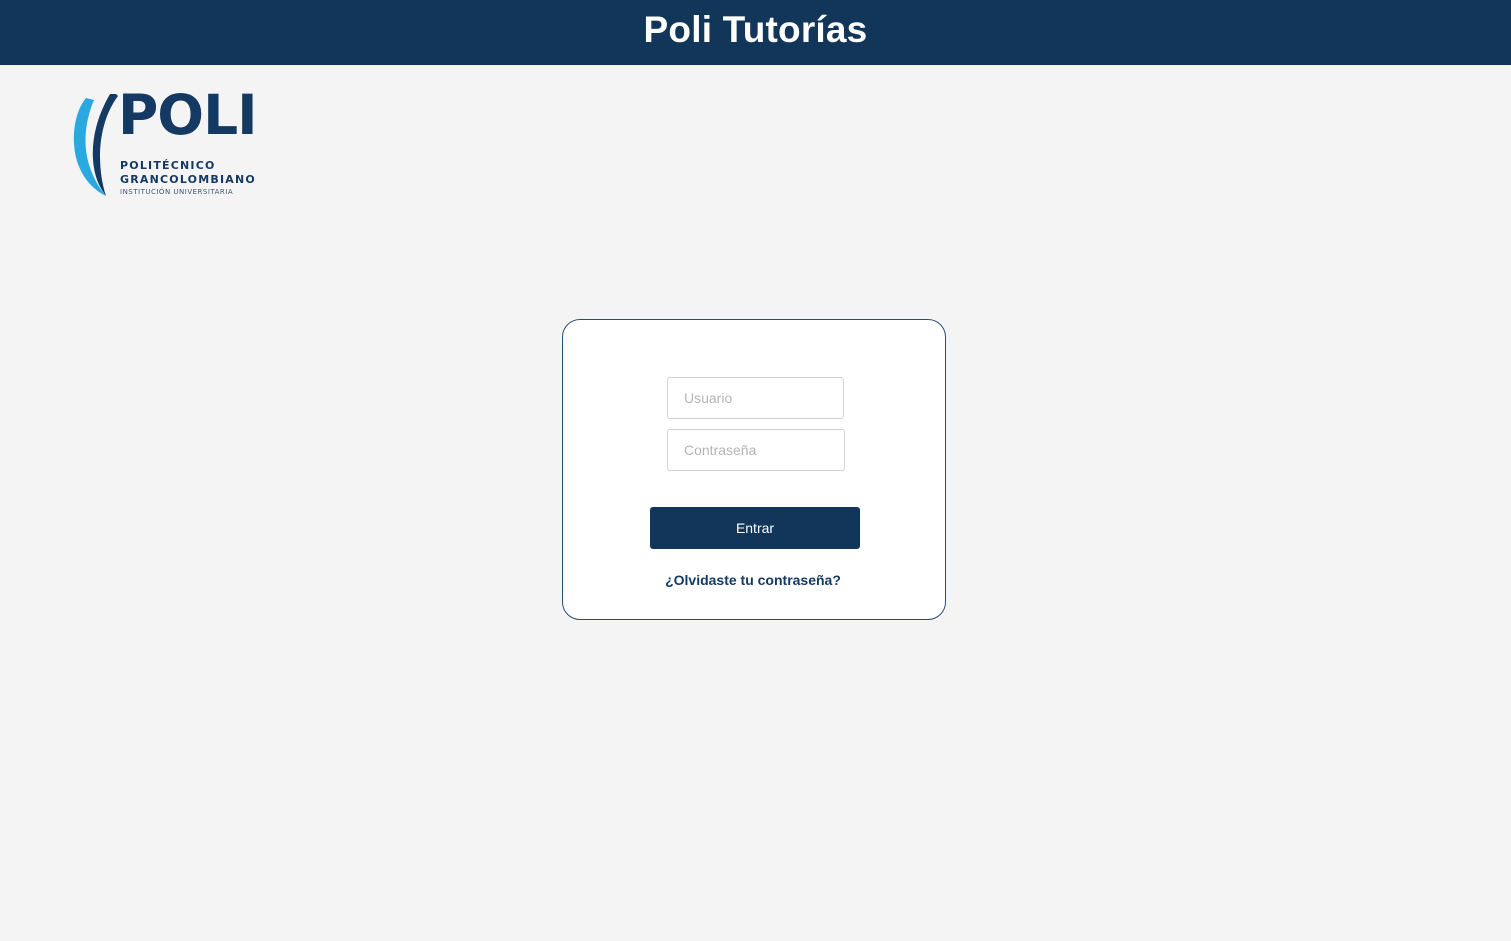 The width and height of the screenshot is (1511, 941). I want to click on username-input, so click(755, 398).